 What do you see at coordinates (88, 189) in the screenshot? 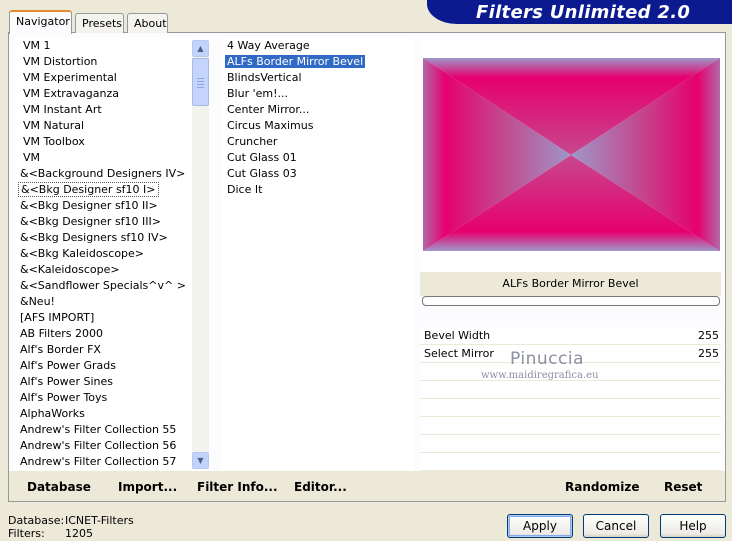
I see `category-item-label: &<Bkg Designer sf10 I>` at bounding box center [88, 189].